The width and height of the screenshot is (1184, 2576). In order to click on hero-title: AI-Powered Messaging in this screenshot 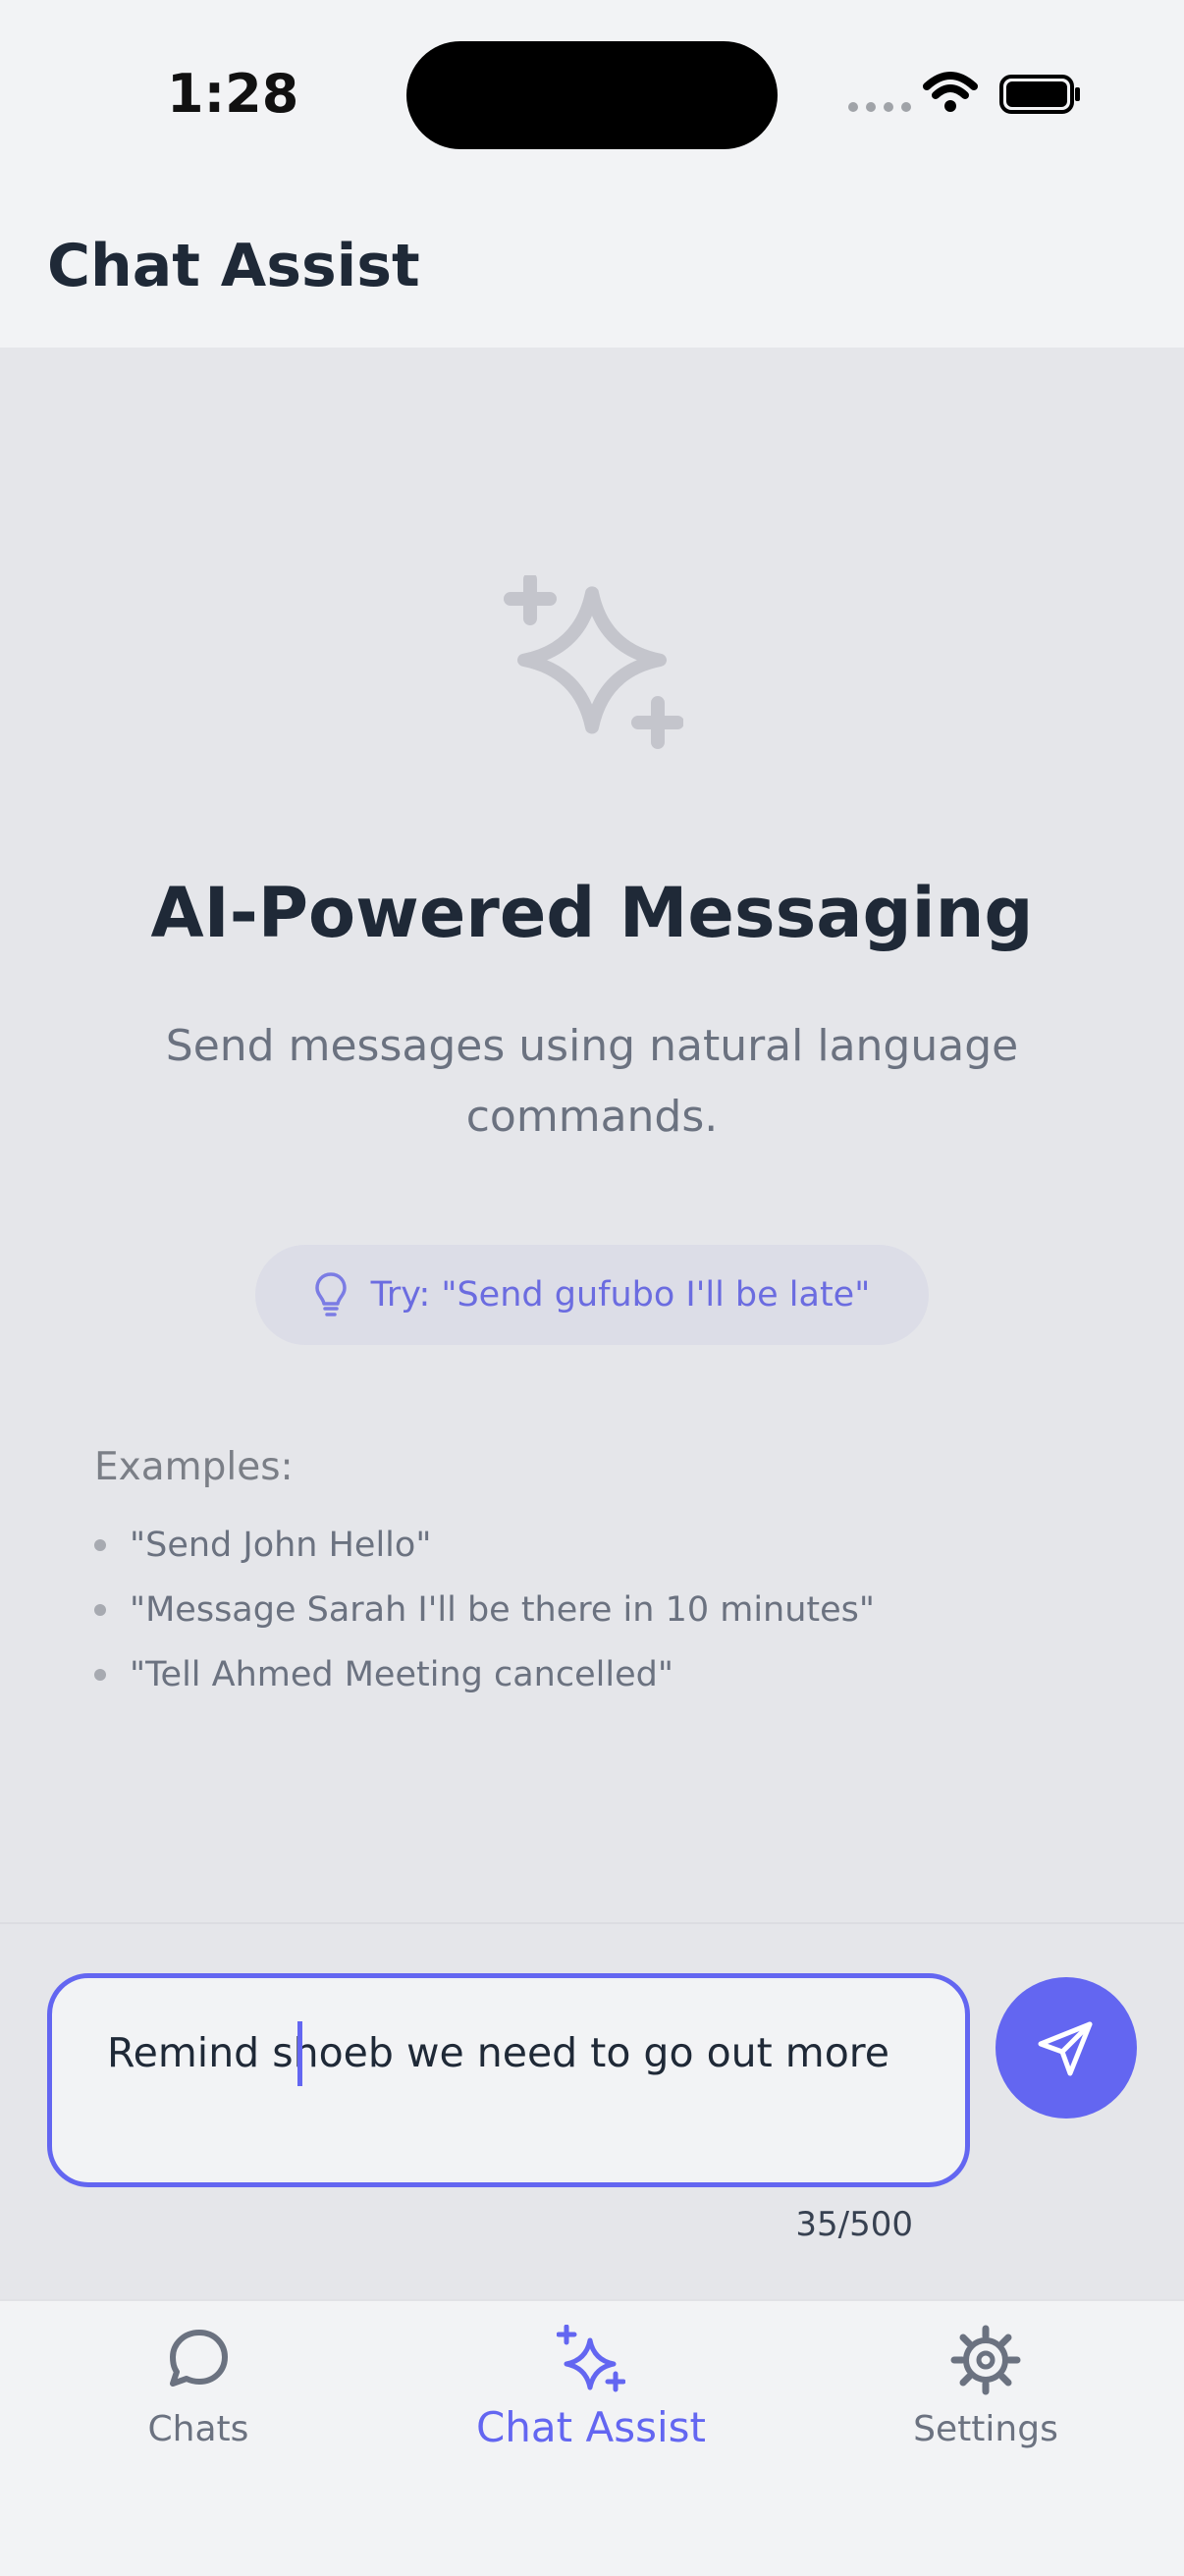, I will do `click(592, 913)`.